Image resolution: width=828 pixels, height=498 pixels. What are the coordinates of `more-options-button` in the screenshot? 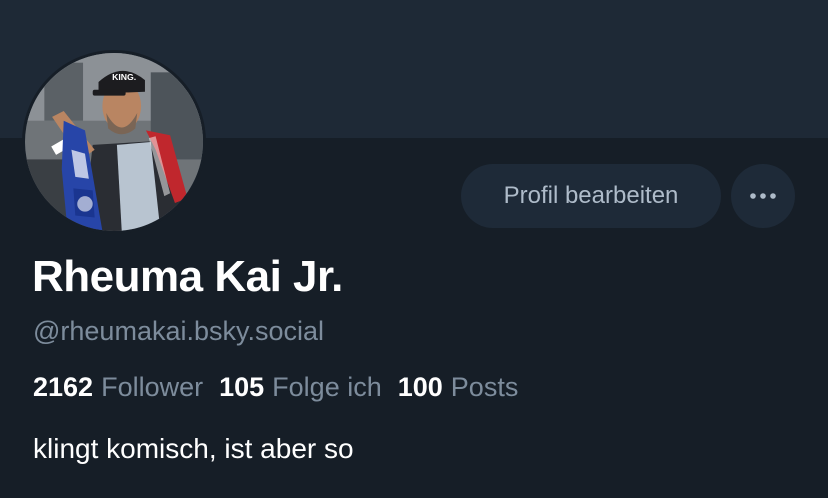 It's located at (763, 196).